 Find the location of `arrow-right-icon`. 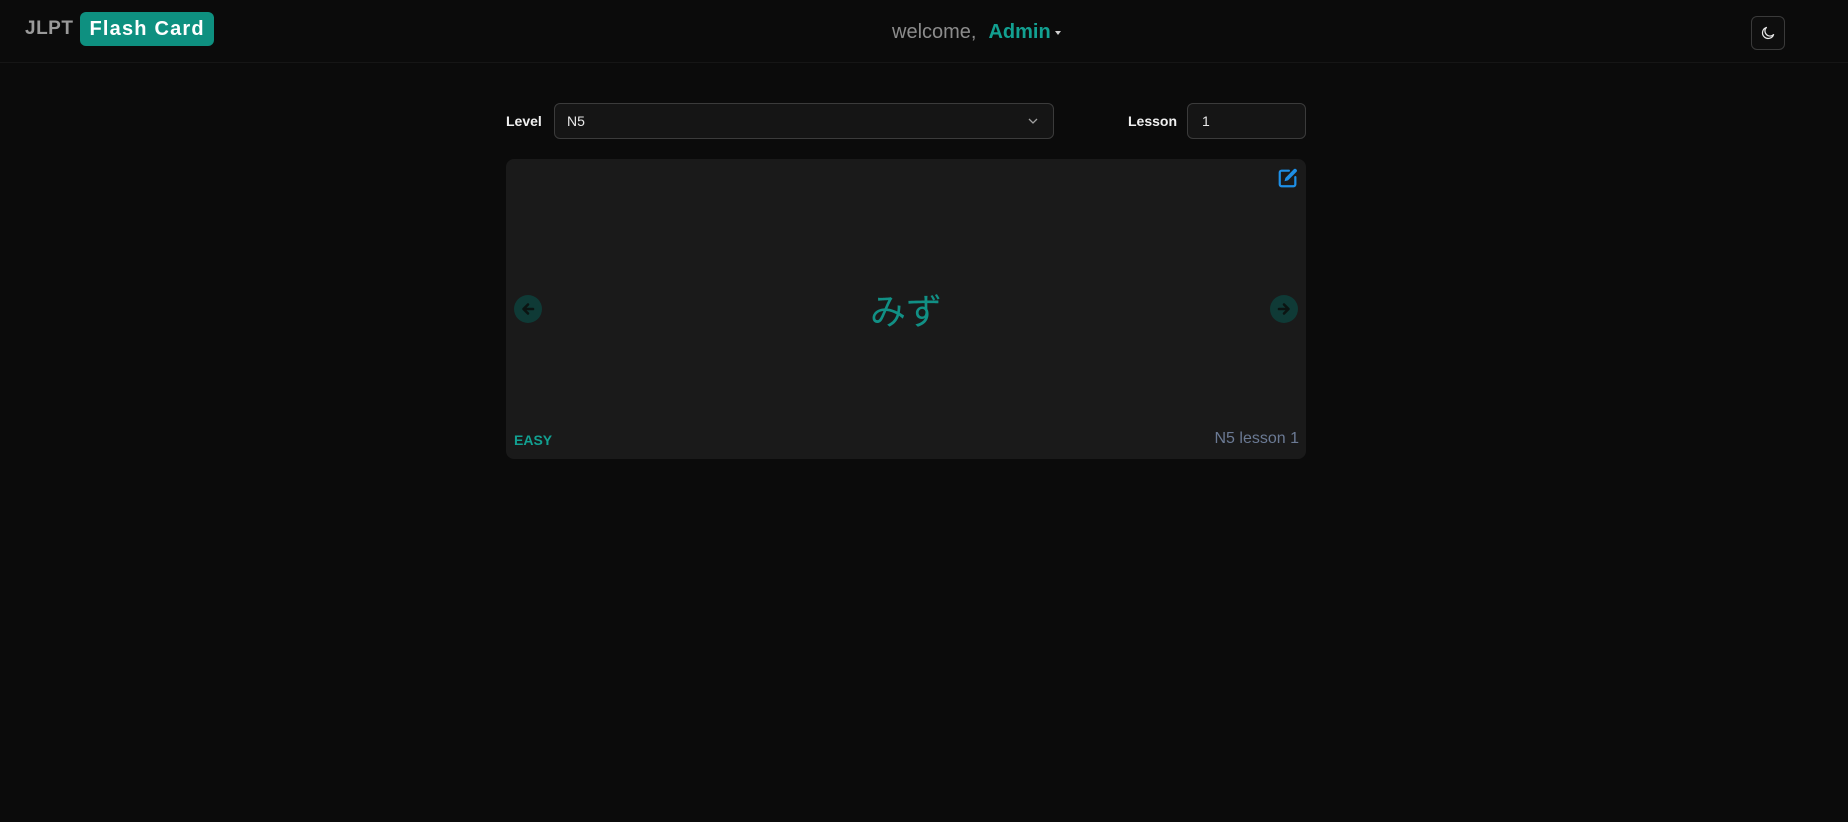

arrow-right-icon is located at coordinates (1283, 309).